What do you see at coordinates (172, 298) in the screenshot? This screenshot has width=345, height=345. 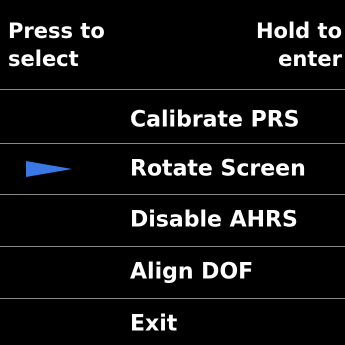 I see `menu-divider` at bounding box center [172, 298].